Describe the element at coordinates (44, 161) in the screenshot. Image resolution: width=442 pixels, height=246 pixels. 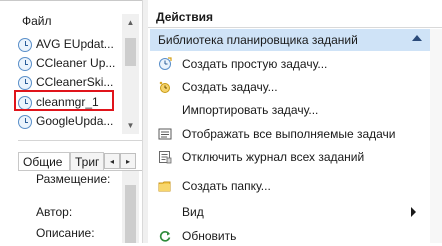
I see `tab-general: Общие` at that location.